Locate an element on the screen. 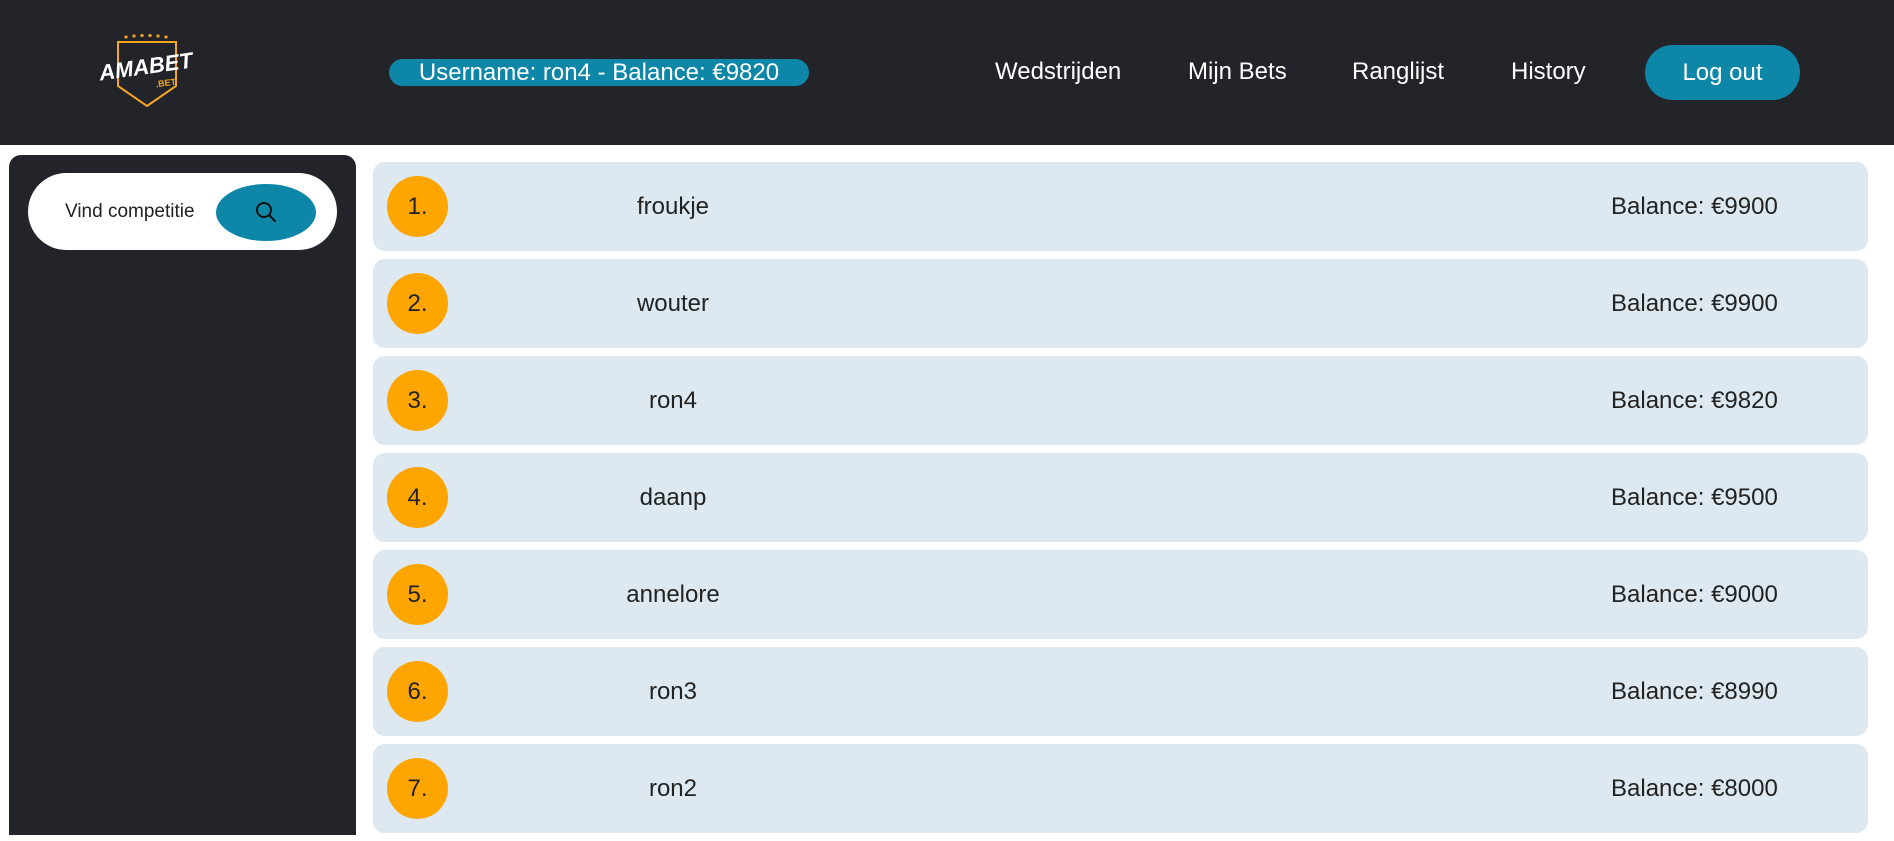  player-name: annelore is located at coordinates (673, 594).